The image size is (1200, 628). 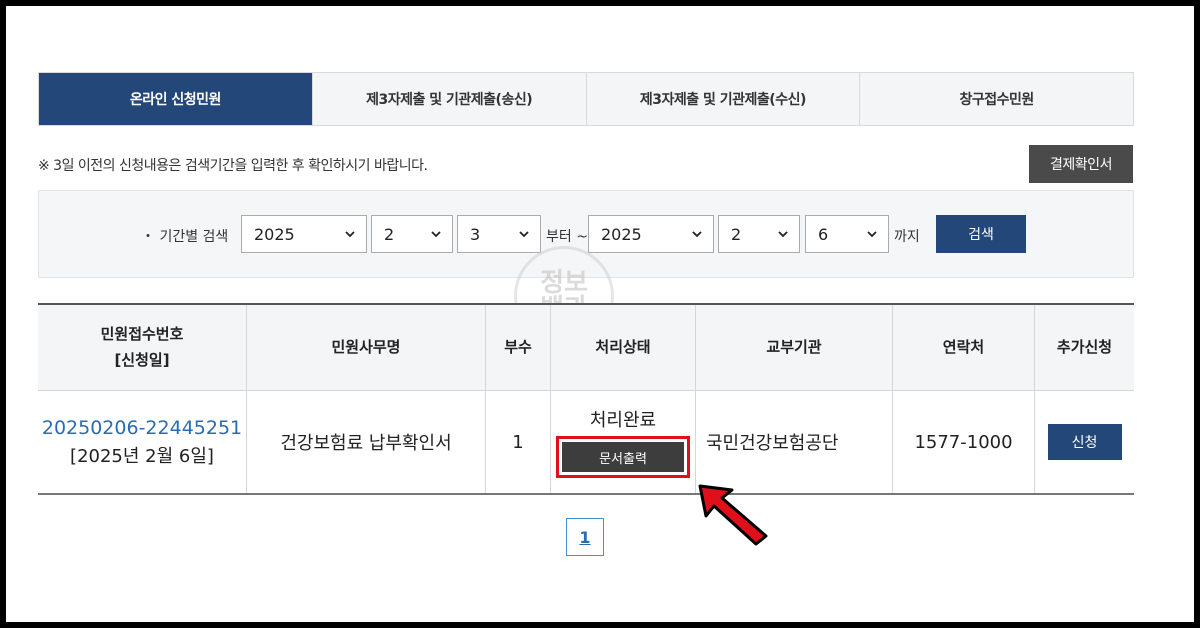 I want to click on tab-counter-requests: 창구접수민원, so click(x=996, y=99).